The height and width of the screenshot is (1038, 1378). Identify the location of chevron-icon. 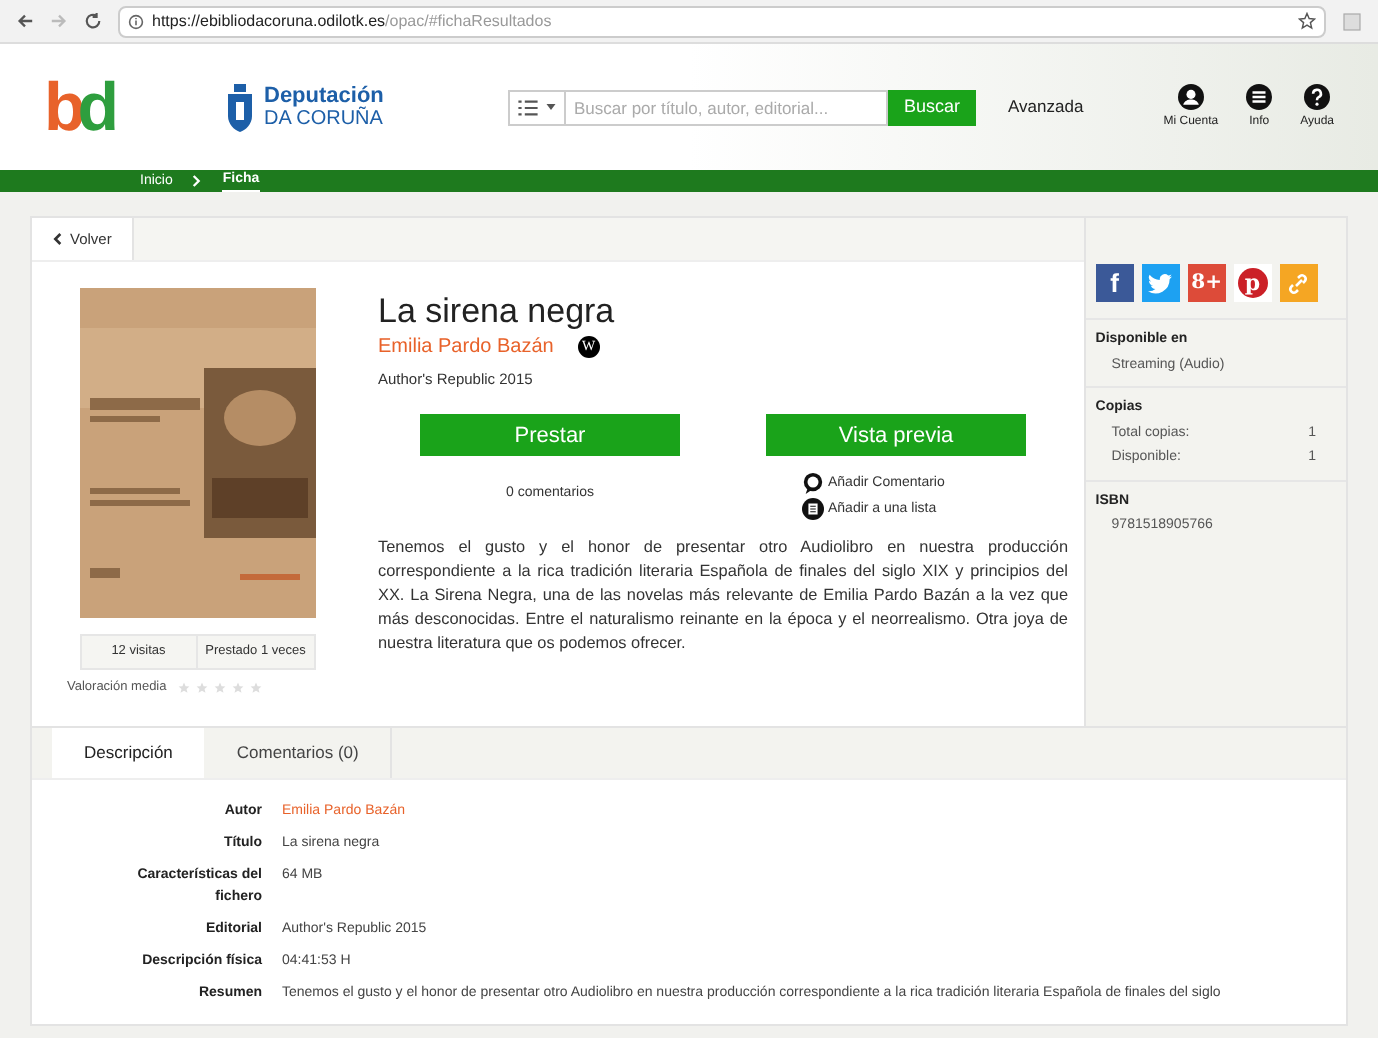
(197, 181).